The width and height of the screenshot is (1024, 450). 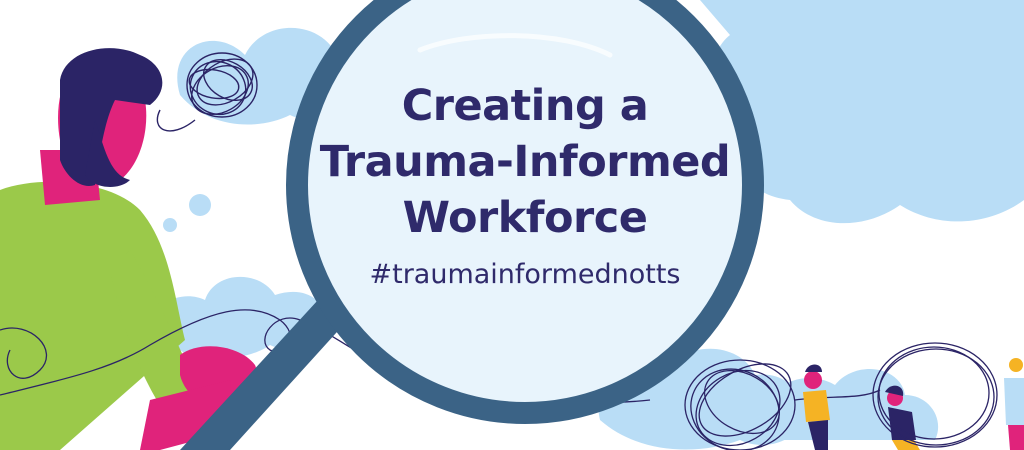 What do you see at coordinates (525, 274) in the screenshot?
I see `hashtag: #traumainformednotts` at bounding box center [525, 274].